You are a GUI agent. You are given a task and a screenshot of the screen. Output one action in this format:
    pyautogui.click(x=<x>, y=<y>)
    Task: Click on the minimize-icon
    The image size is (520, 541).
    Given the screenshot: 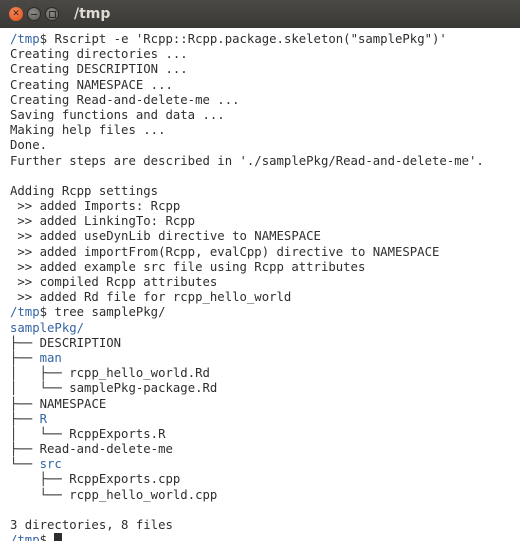 What is the action you would take?
    pyautogui.click(x=34, y=14)
    